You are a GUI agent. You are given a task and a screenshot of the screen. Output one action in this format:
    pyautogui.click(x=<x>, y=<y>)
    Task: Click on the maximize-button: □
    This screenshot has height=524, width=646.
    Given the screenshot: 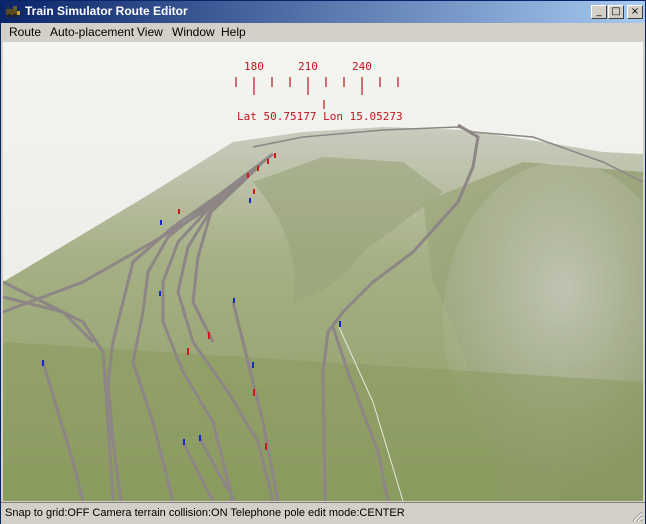 What is the action you would take?
    pyautogui.click(x=616, y=12)
    